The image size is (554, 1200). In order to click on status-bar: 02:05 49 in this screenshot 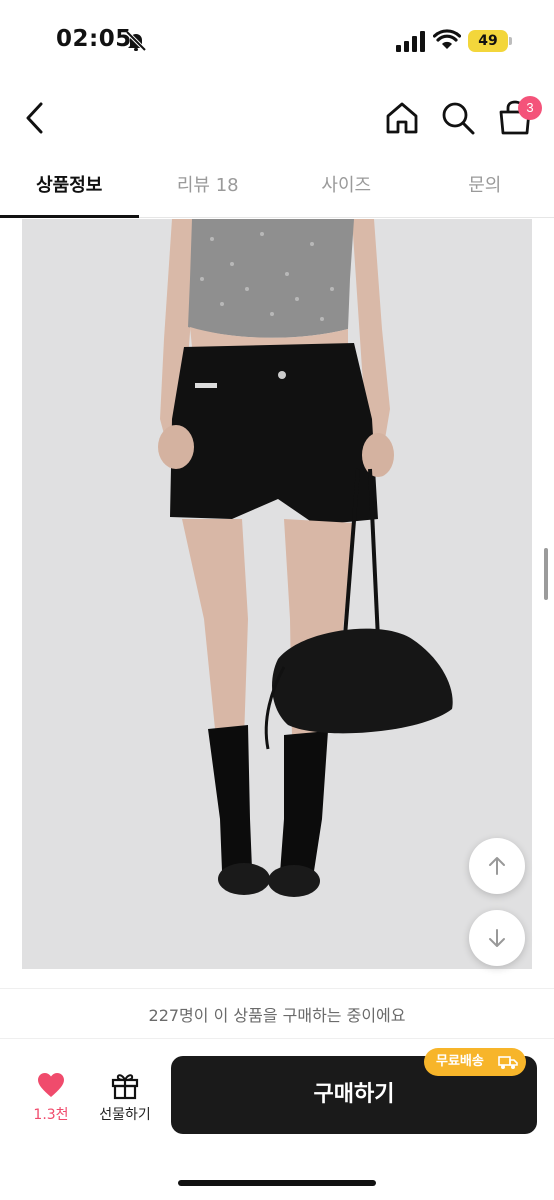, I will do `click(277, 40)`.